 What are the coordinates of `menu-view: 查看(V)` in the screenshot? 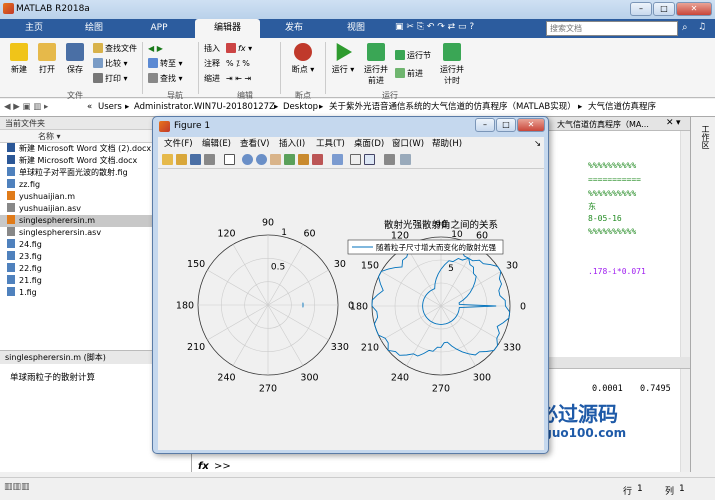 It's located at (254, 144).